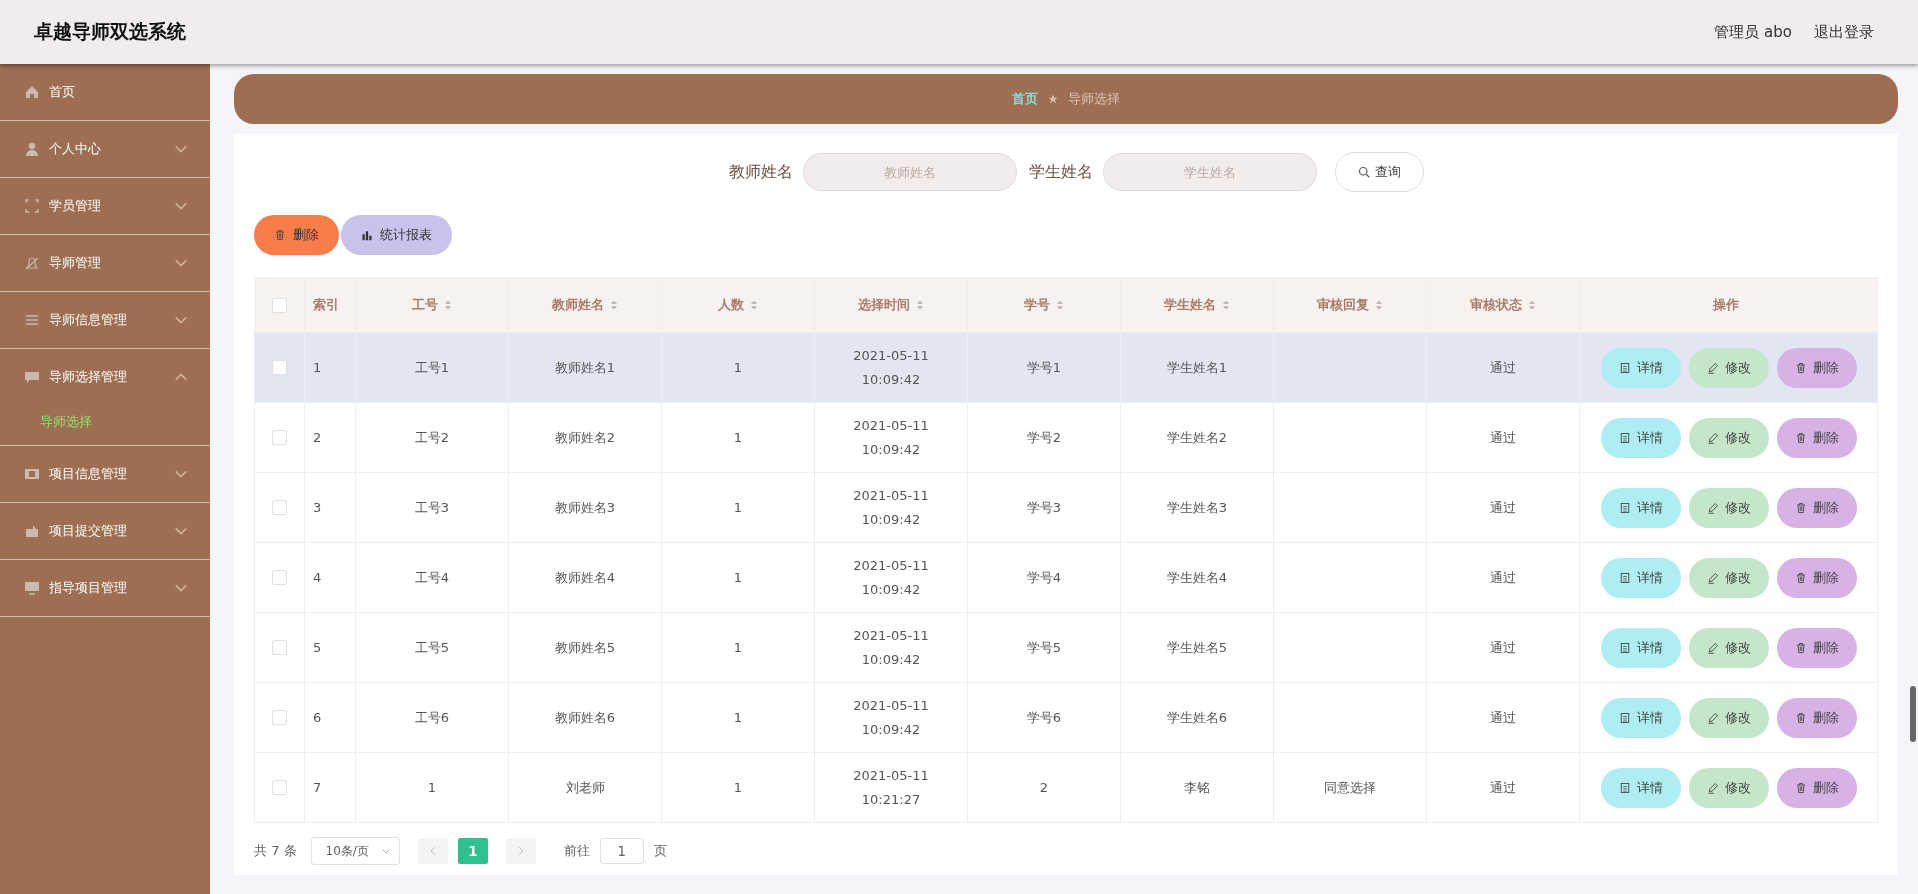 This screenshot has height=894, width=1918. What do you see at coordinates (317, 647) in the screenshot?
I see `table-cell: 5` at bounding box center [317, 647].